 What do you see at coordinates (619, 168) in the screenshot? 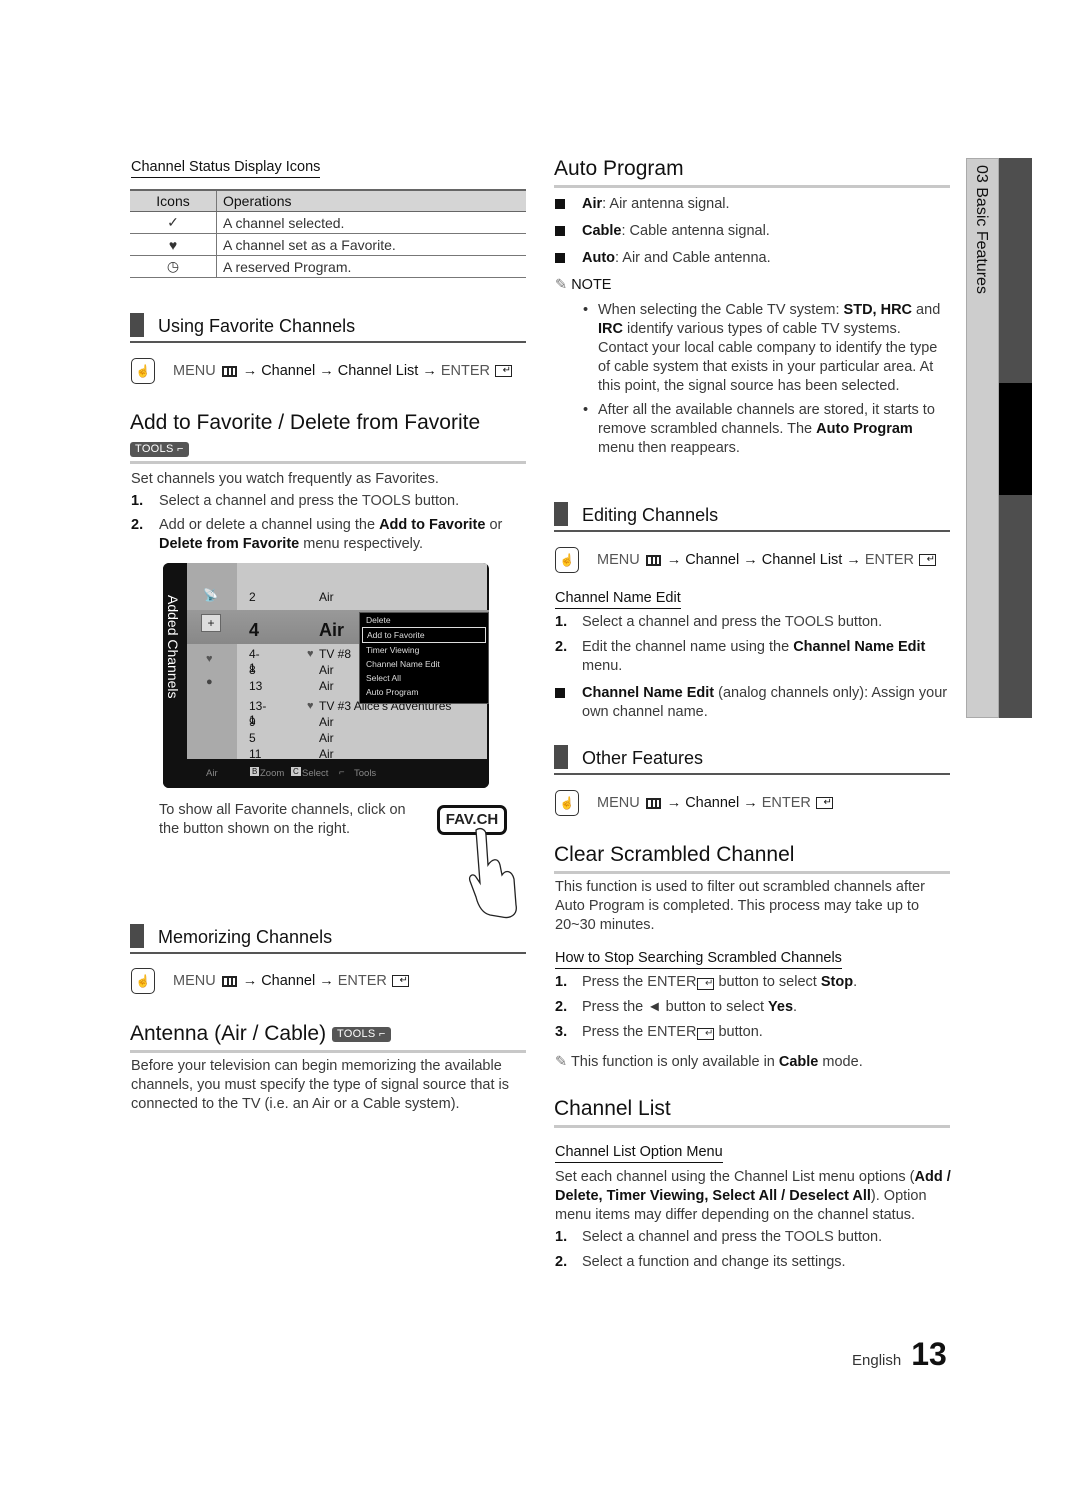
I see `section-title: Auto Program` at bounding box center [619, 168].